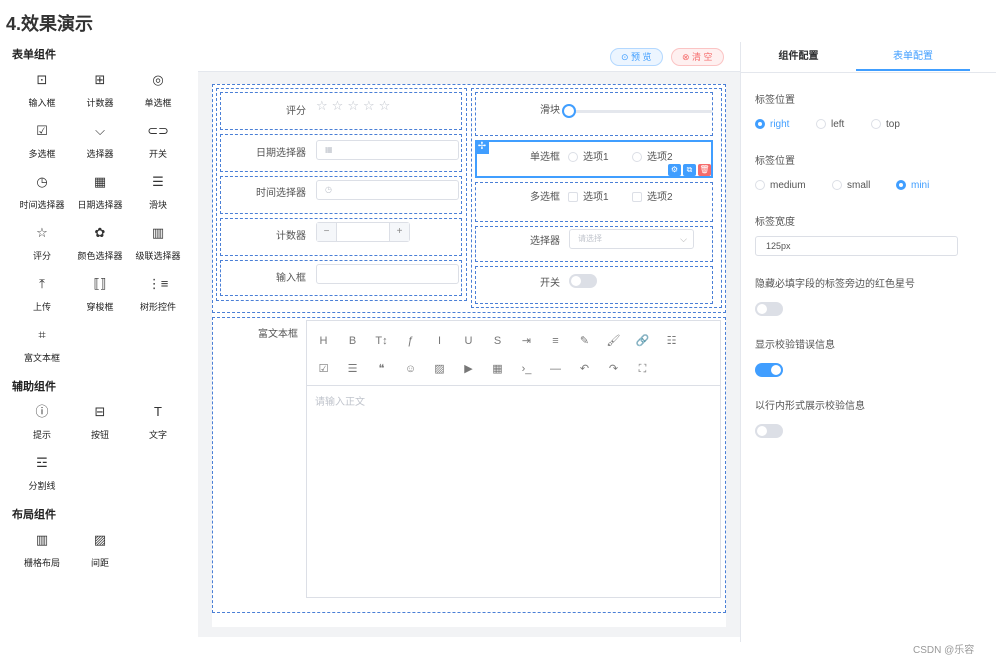  What do you see at coordinates (769, 431) in the screenshot?
I see `inline-error-switch` at bounding box center [769, 431].